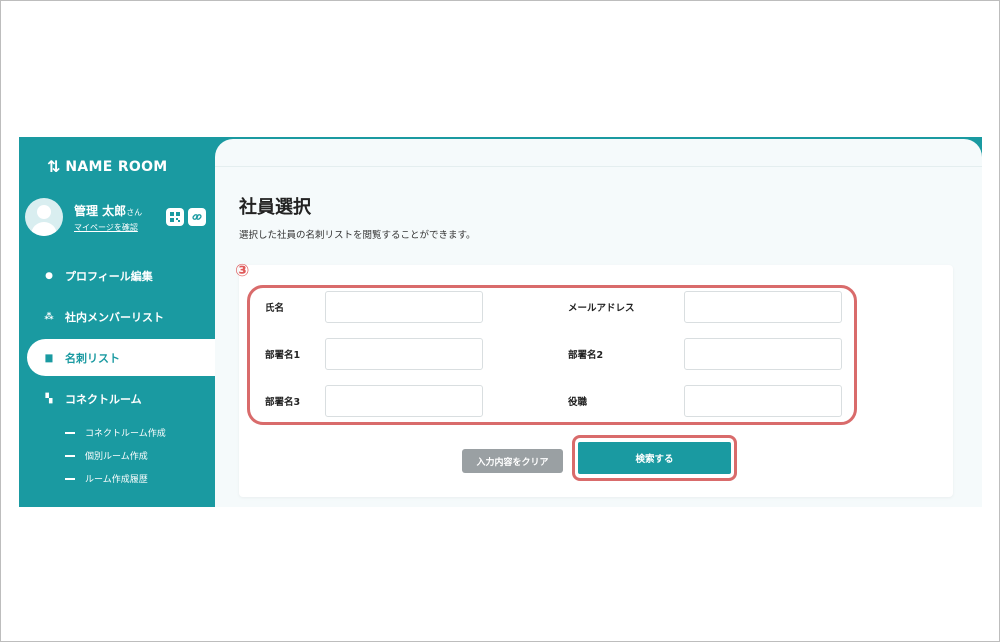  I want to click on sidebar-nav: ● プロフィール編集 ⁂ 社内メンバーリスト ▆ 名刺リスト ▚ コネクトルーム, so click(117, 373).